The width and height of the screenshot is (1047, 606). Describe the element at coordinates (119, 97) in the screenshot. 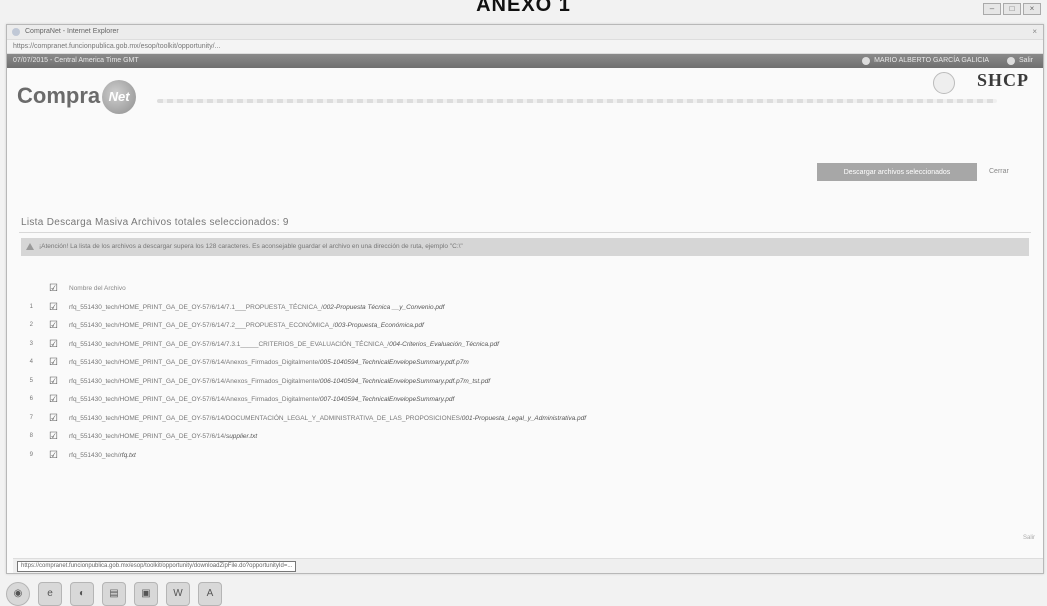

I see `logo-globe-icon: Net` at that location.